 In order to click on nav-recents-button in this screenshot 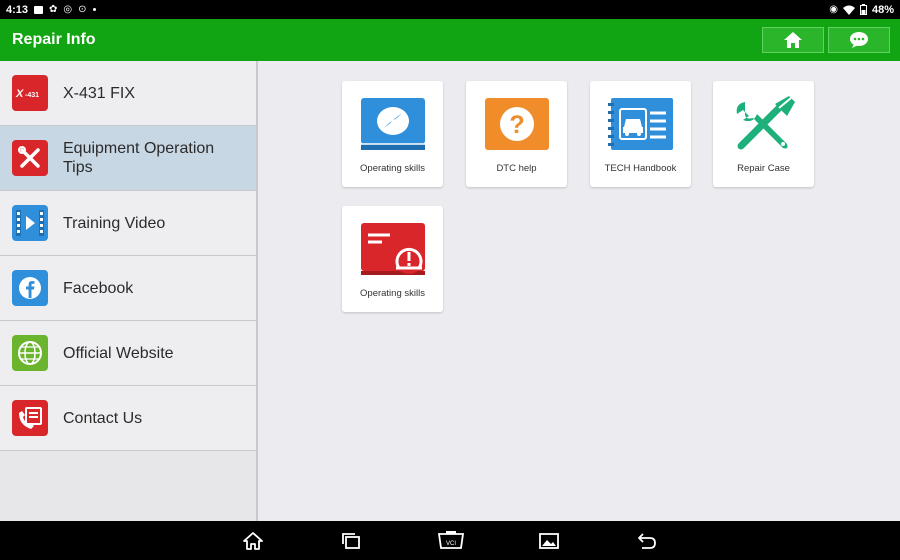, I will do `click(351, 541)`.